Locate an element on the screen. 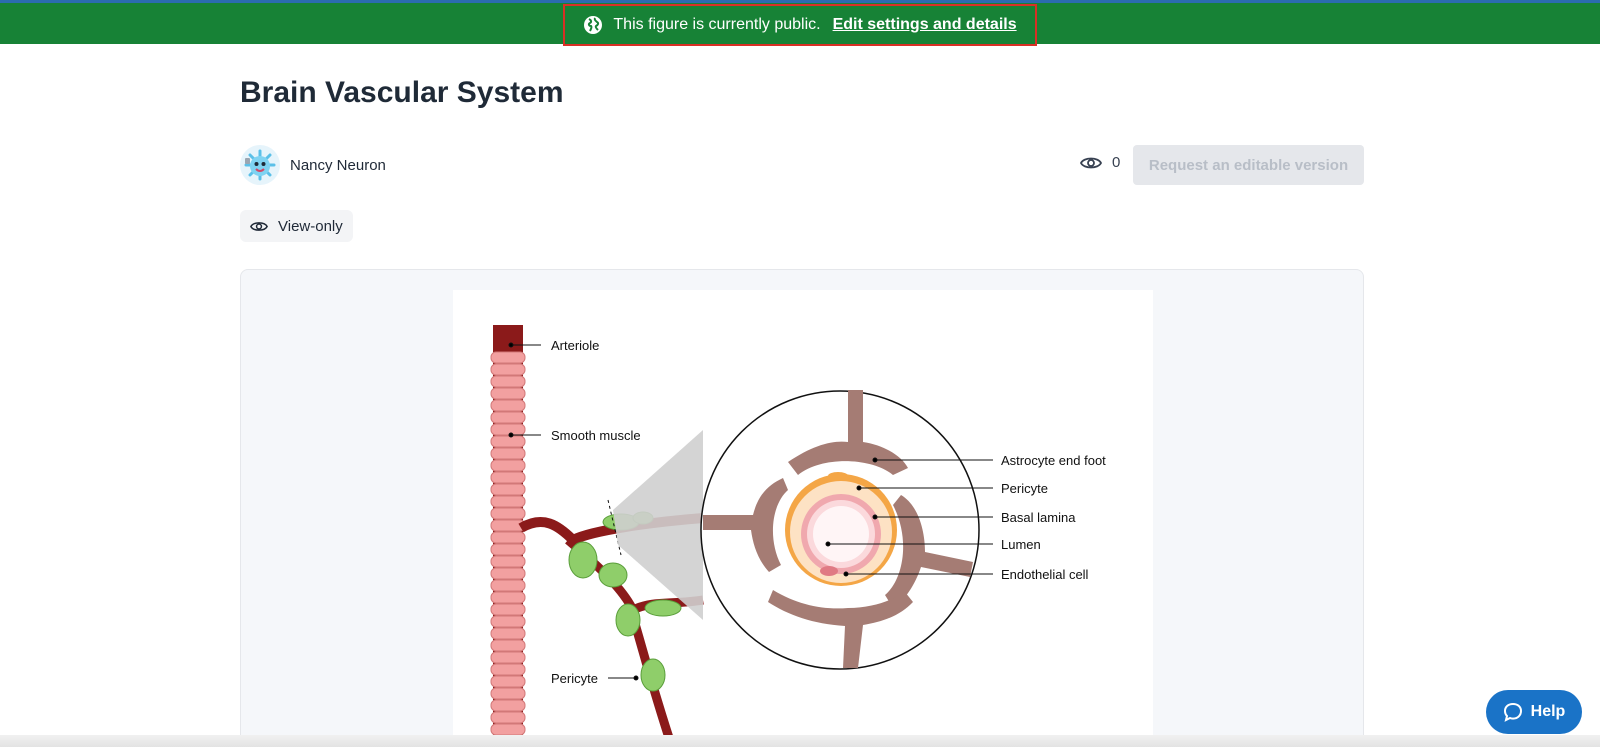  help-button: Help is located at coordinates (1534, 712).